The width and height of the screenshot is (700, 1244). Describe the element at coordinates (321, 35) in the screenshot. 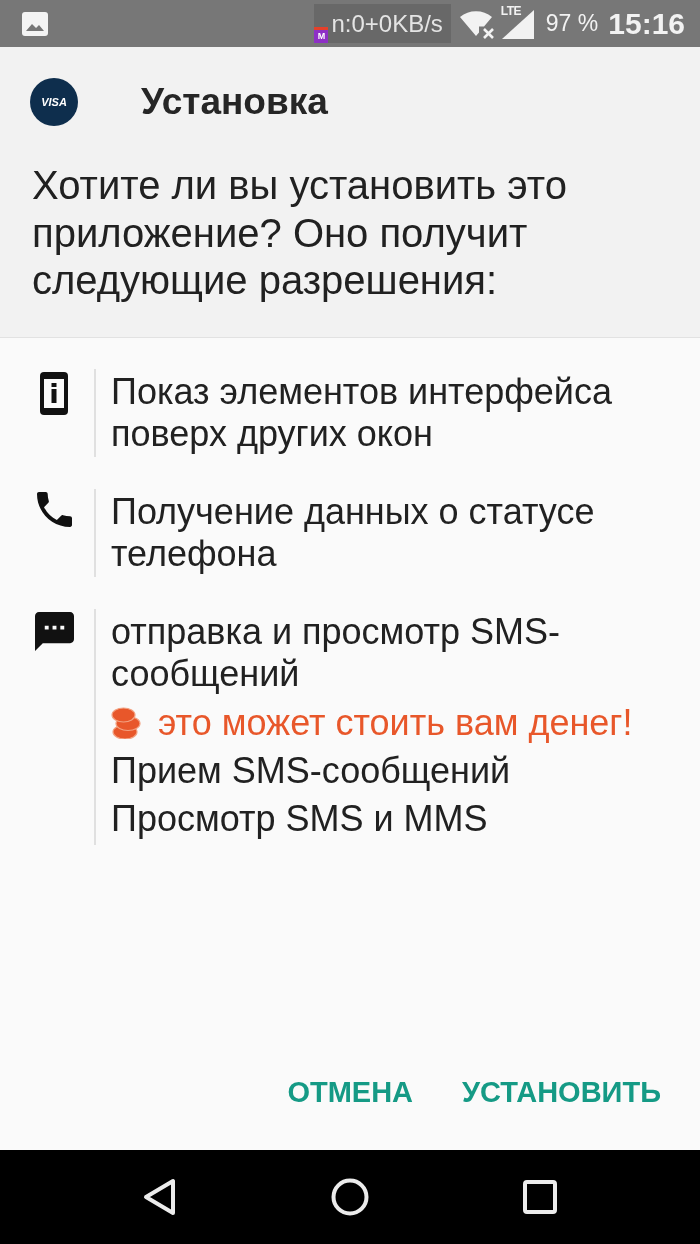

I see `notification-badge: M` at that location.